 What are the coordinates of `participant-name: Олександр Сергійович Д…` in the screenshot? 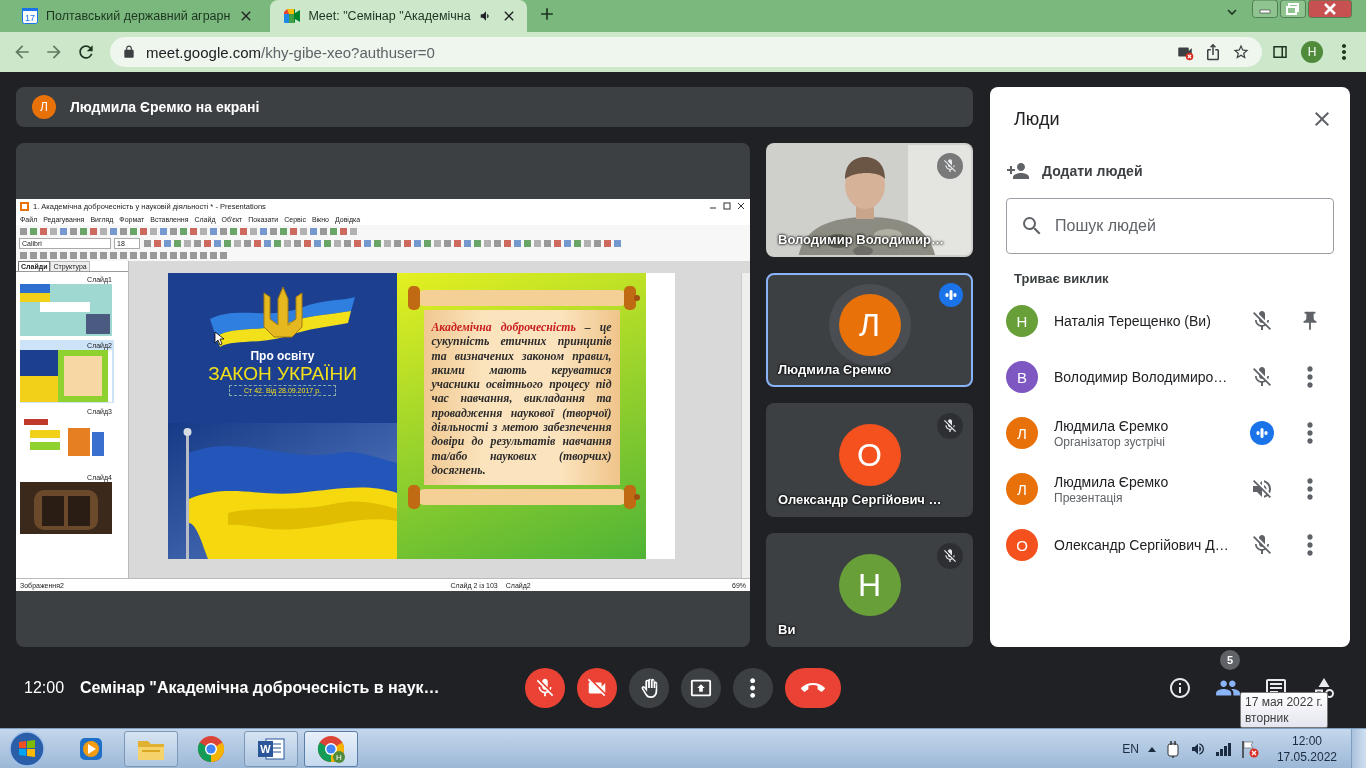 It's located at (1140, 545).